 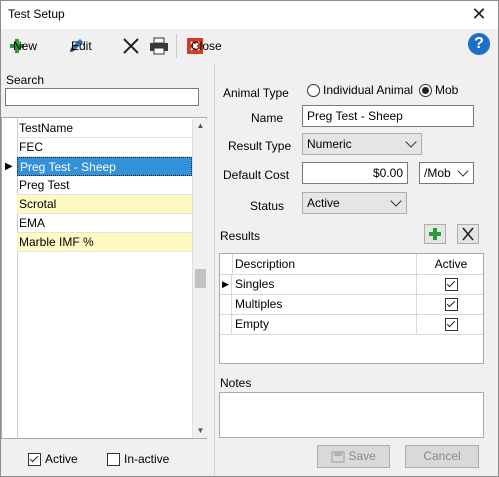 I want to click on list-item-label: Preg Test - Sheep, so click(x=104, y=166).